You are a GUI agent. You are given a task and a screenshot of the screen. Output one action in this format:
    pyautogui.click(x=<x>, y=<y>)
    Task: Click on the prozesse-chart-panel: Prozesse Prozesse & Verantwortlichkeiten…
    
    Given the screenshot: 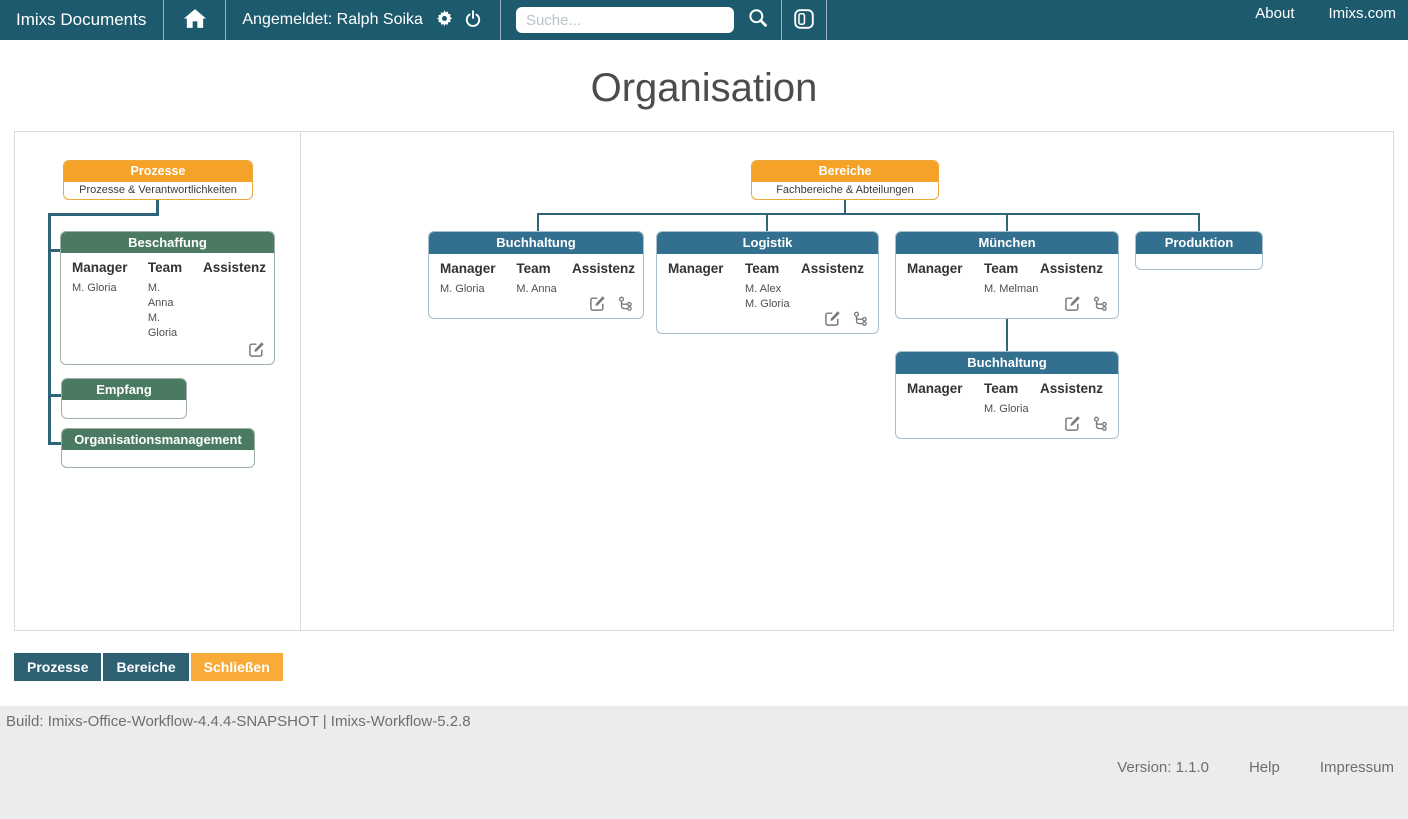 What is the action you would take?
    pyautogui.click(x=158, y=381)
    